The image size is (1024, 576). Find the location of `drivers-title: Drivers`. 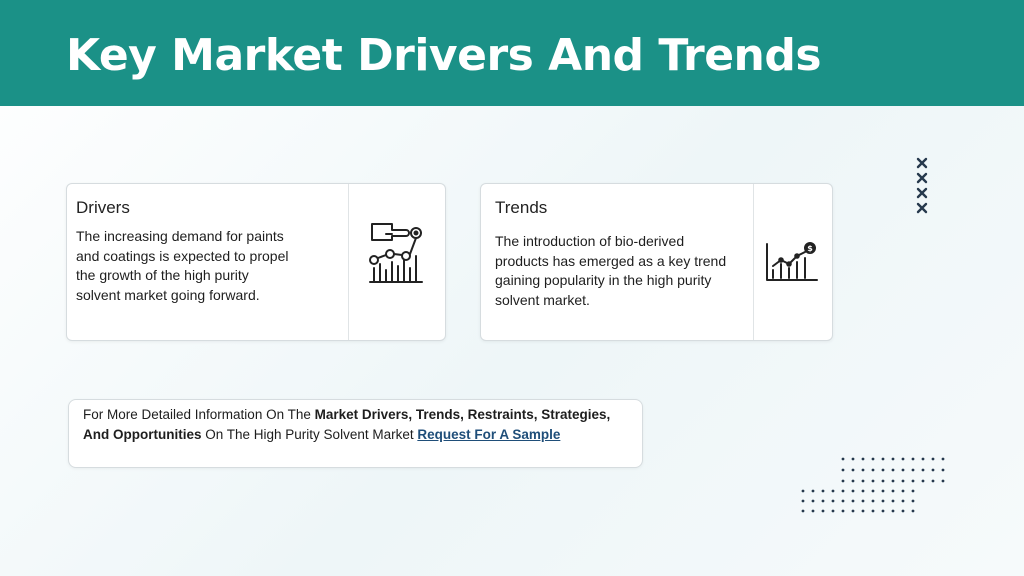

drivers-title: Drivers is located at coordinates (103, 207).